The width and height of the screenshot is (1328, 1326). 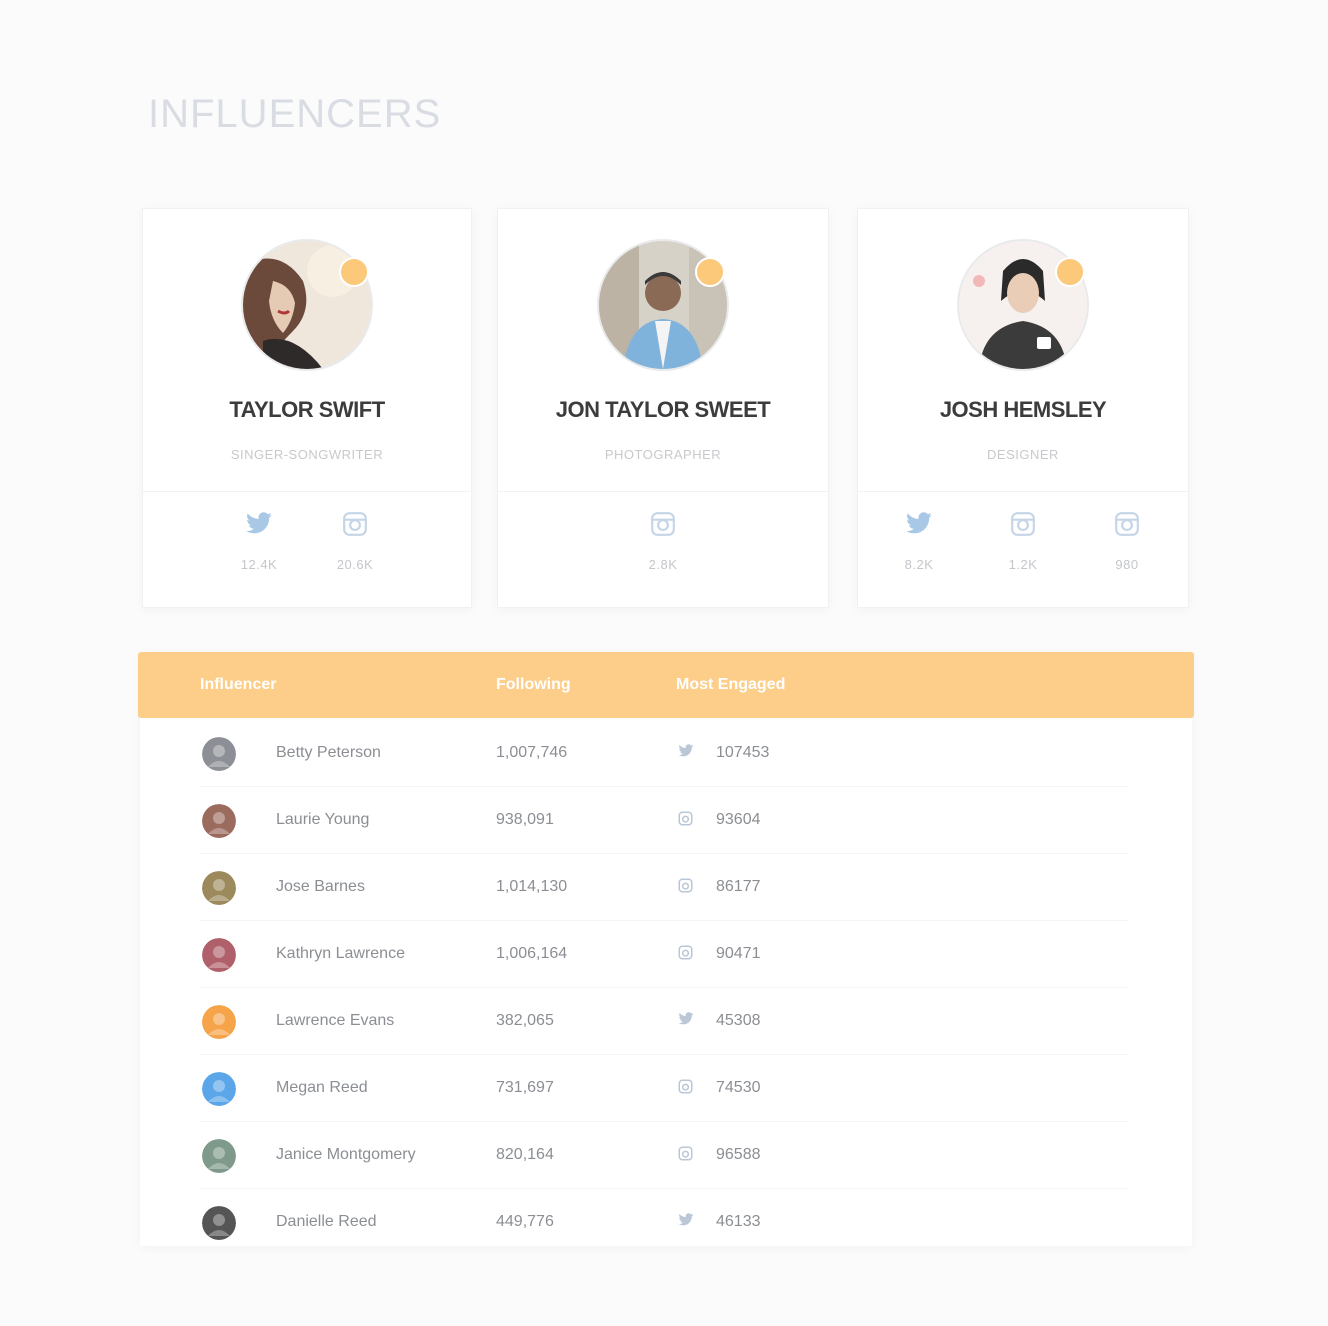 What do you see at coordinates (259, 540) in the screenshot?
I see `social-stat-twitter: 12.4K` at bounding box center [259, 540].